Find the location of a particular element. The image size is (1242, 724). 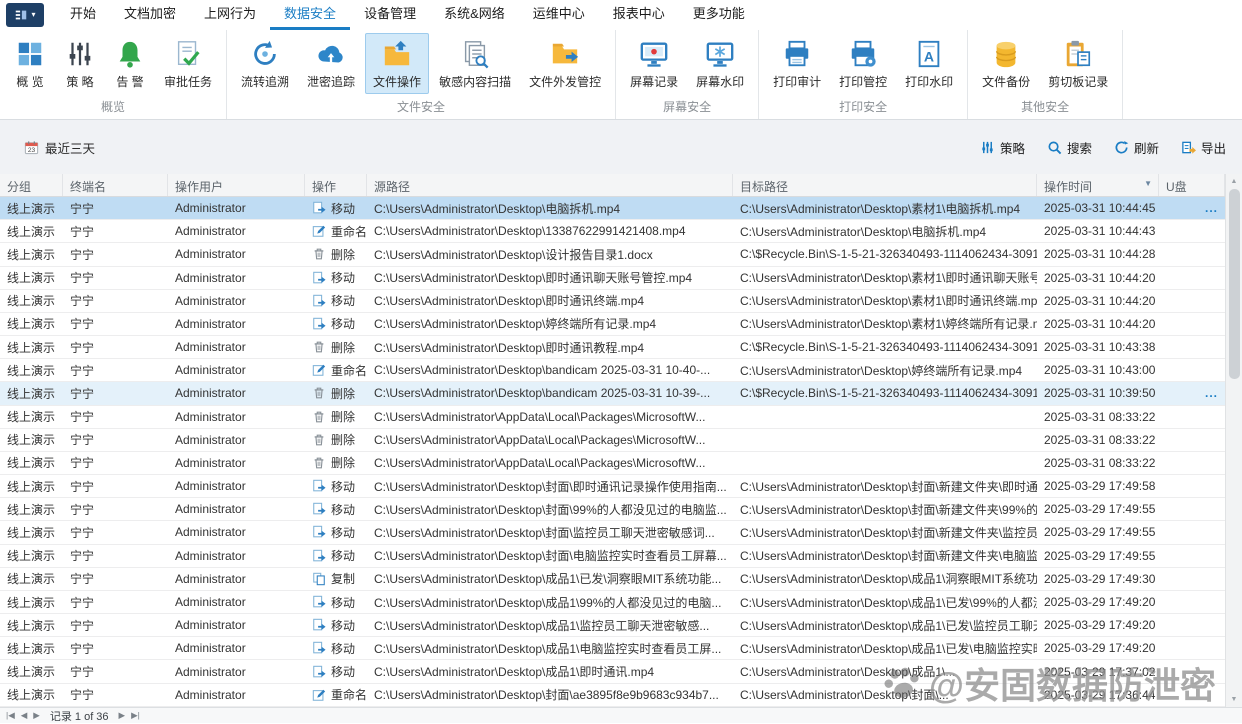

op-delete-icon is located at coordinates (319, 347).